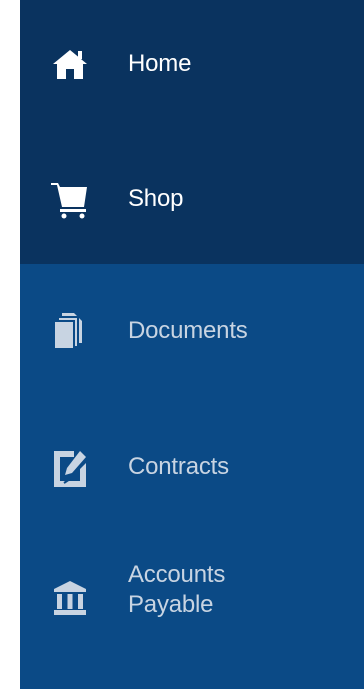 The image size is (364, 689). I want to click on bank-icon, so click(70, 598).